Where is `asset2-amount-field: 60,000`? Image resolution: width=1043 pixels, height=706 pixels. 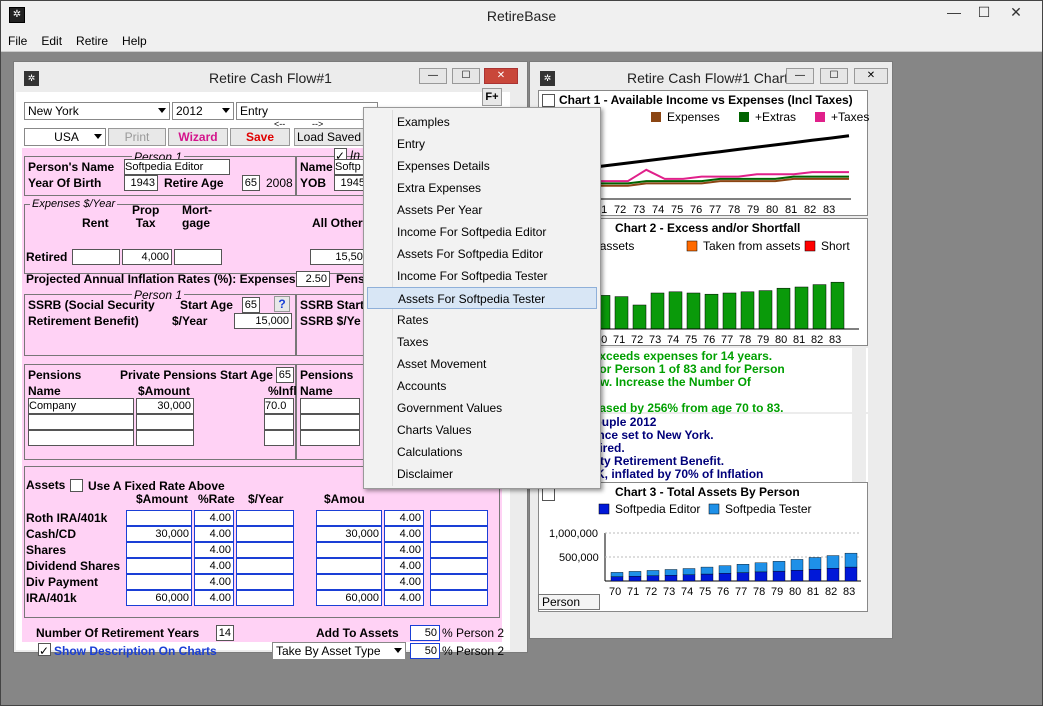
asset2-amount-field: 60,000 is located at coordinates (349, 598).